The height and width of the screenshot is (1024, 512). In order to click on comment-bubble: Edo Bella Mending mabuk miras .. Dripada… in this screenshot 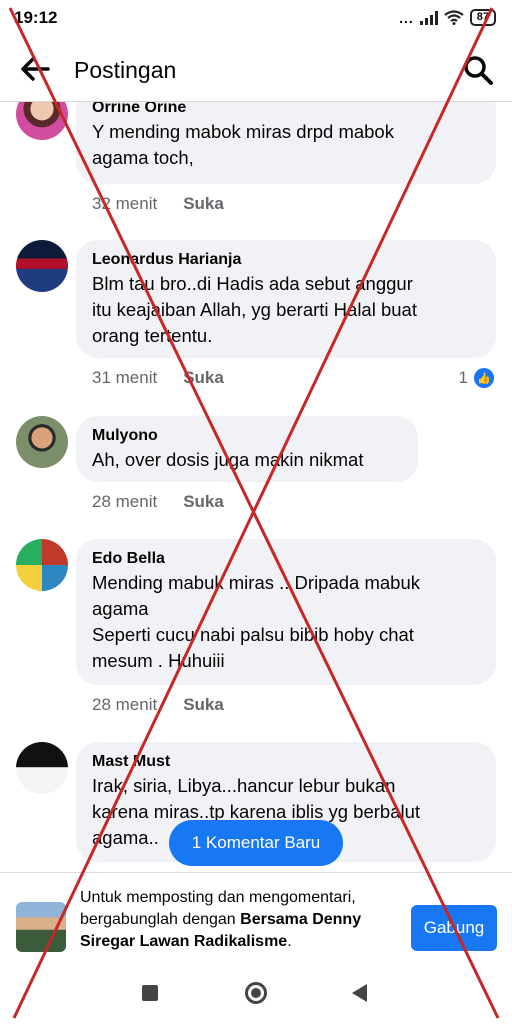, I will do `click(286, 612)`.